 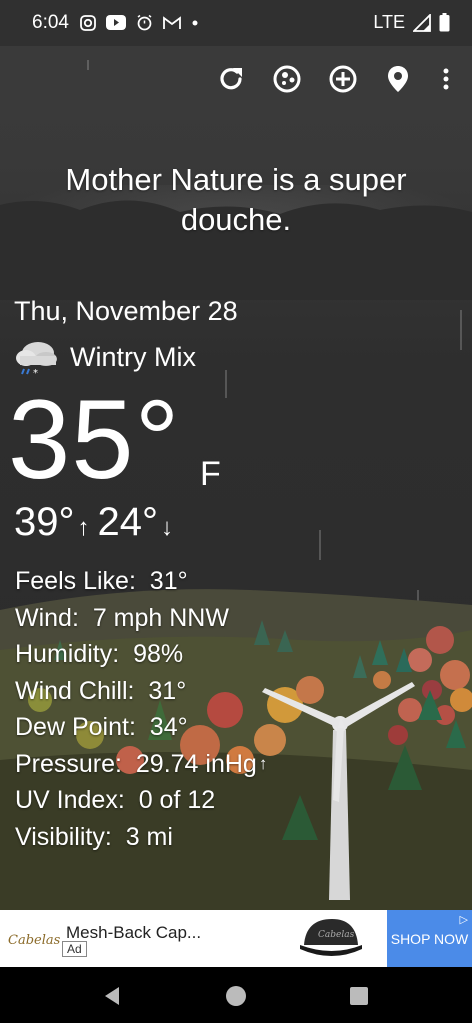 I want to click on theme-icon, so click(x=287, y=79).